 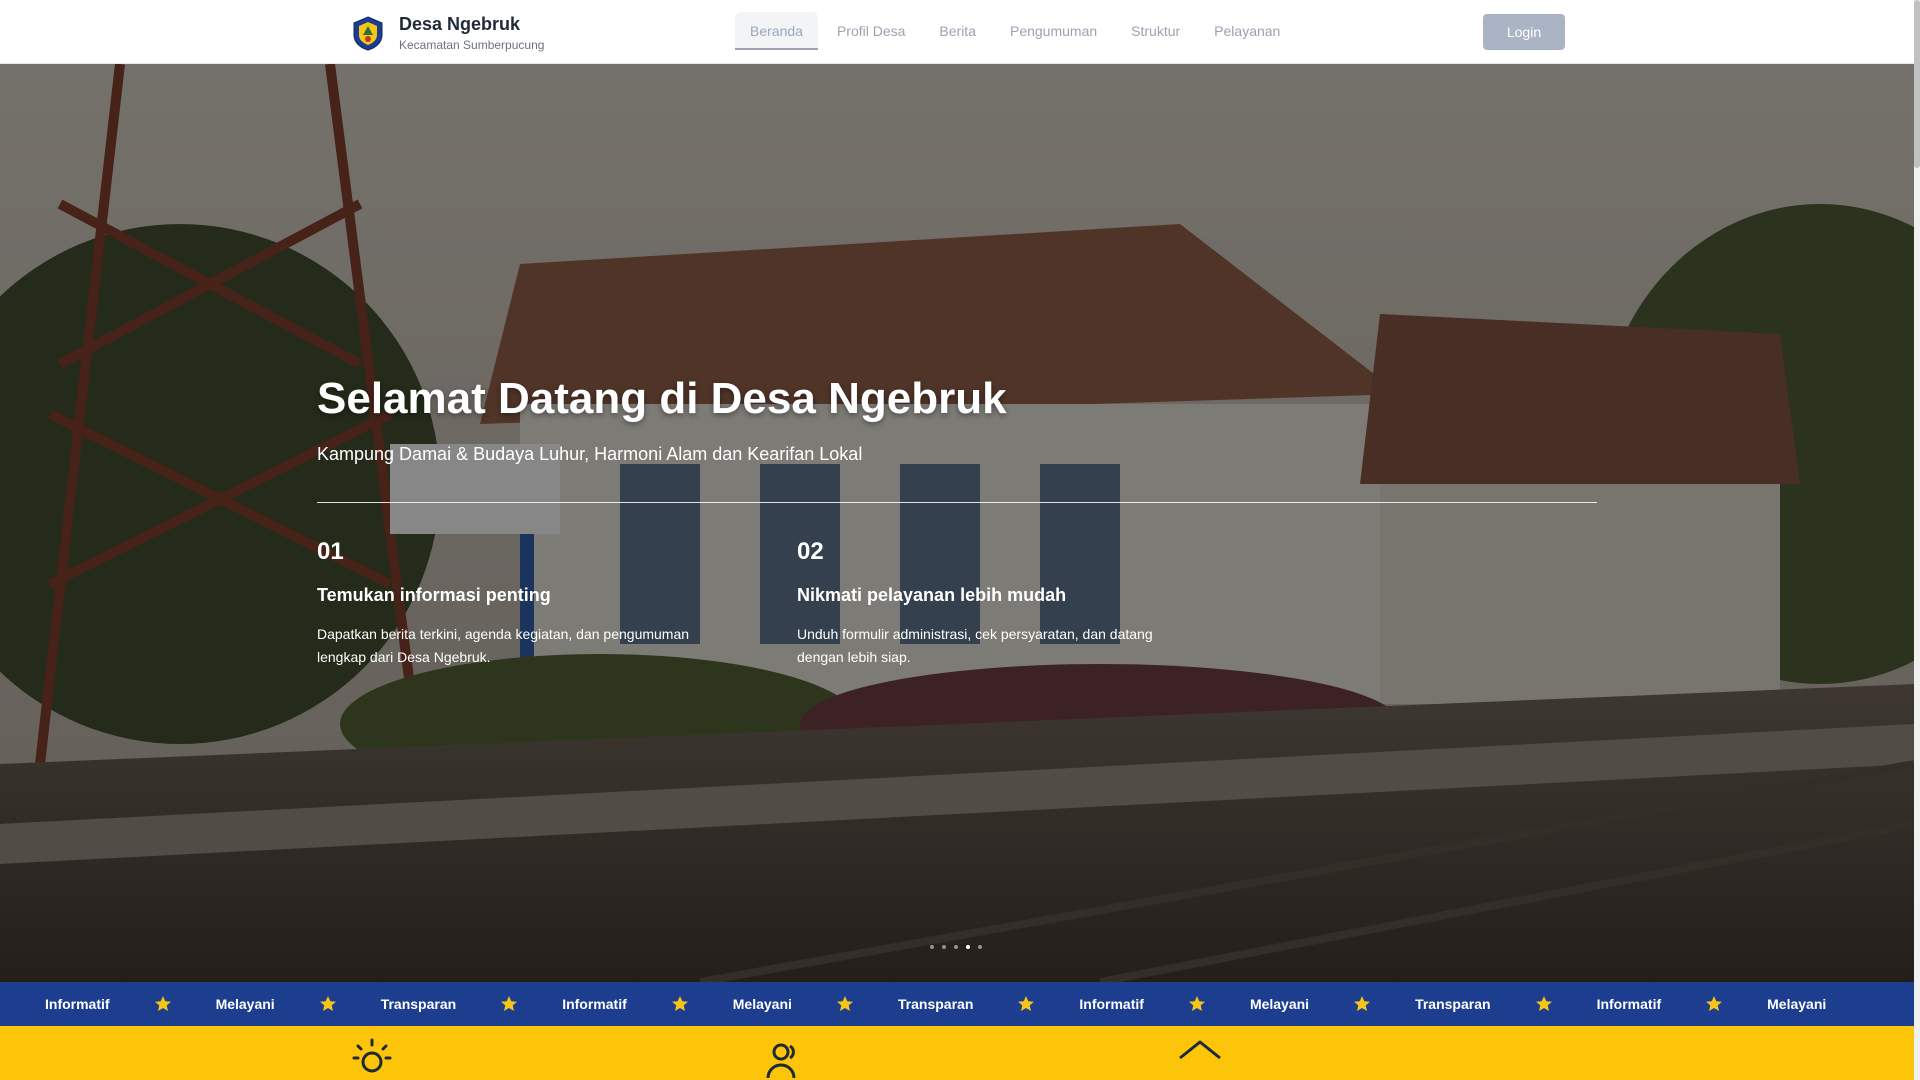 What do you see at coordinates (957, 502) in the screenshot?
I see `hero-divider` at bounding box center [957, 502].